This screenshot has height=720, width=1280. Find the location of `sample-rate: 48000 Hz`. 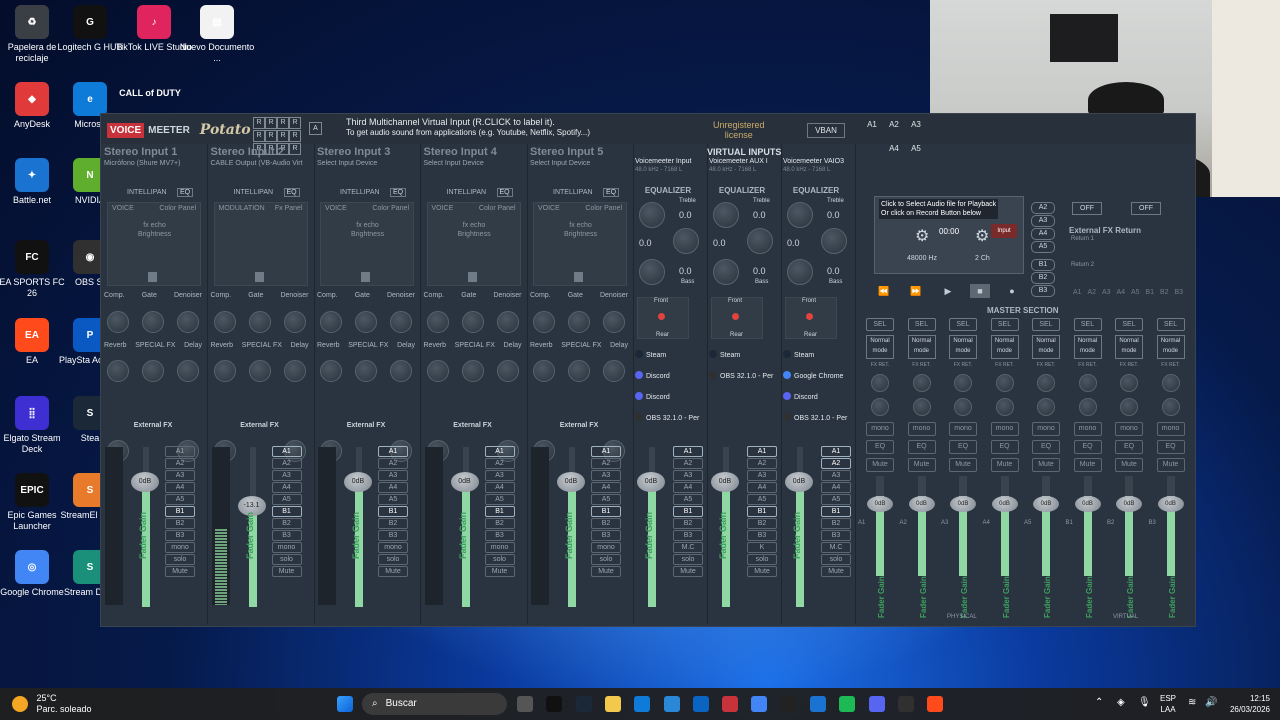

sample-rate: 48000 Hz is located at coordinates (922, 258).